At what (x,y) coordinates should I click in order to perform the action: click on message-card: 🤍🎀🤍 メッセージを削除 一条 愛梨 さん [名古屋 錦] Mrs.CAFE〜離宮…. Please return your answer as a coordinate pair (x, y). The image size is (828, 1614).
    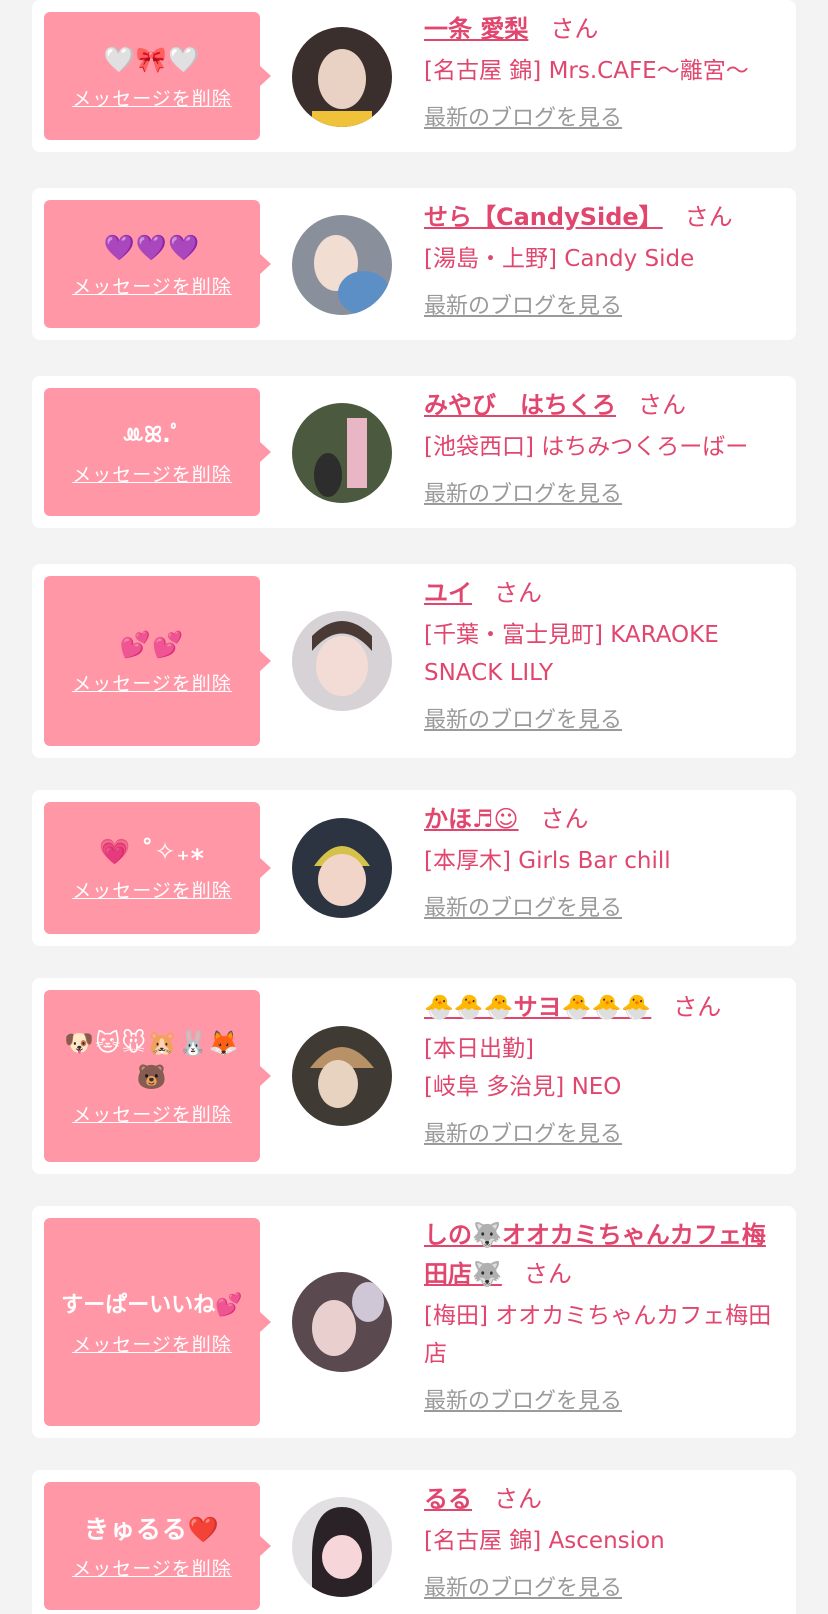
    Looking at the image, I should click on (414, 76).